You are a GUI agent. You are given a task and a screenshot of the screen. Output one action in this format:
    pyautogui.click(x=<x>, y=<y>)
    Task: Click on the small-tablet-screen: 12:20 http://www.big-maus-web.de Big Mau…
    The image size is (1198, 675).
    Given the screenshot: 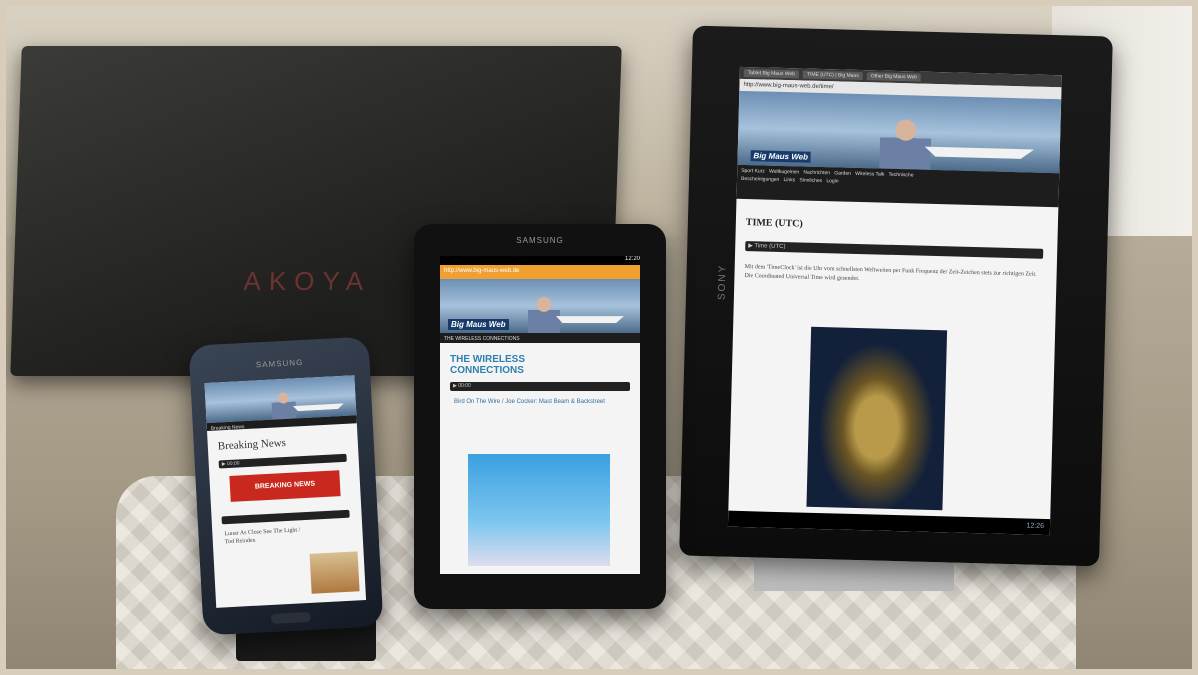 What is the action you would take?
    pyautogui.click(x=540, y=415)
    